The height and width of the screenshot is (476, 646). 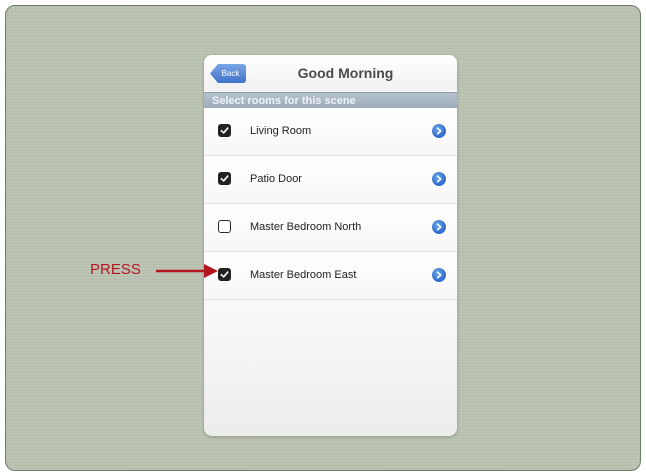 What do you see at coordinates (330, 100) in the screenshot?
I see `section-header: Select rooms for this scene` at bounding box center [330, 100].